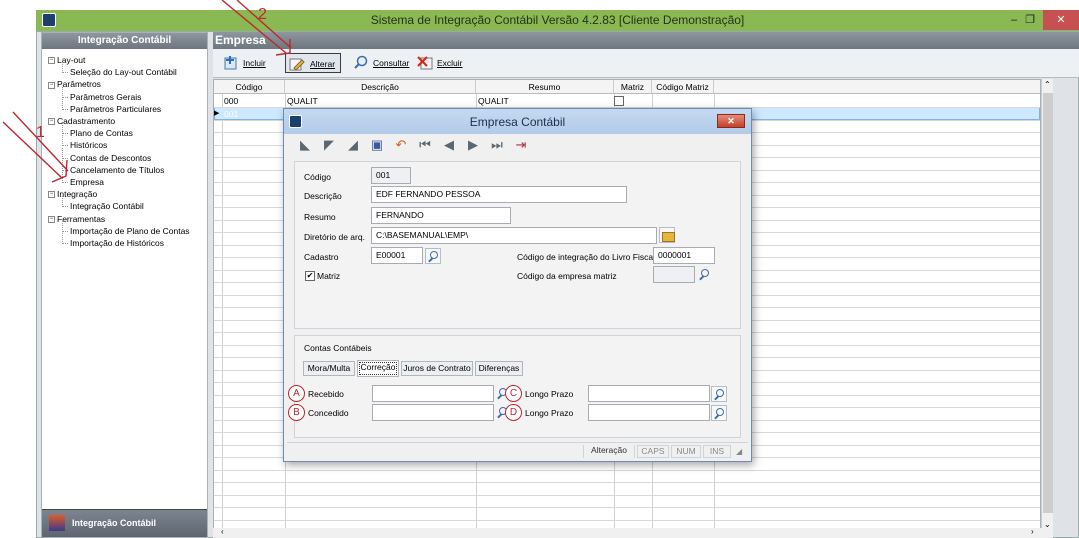 The height and width of the screenshot is (538, 1079). What do you see at coordinates (119, 204) in the screenshot?
I see `tree-item-integracao-contabil: Integração Contábil` at bounding box center [119, 204].